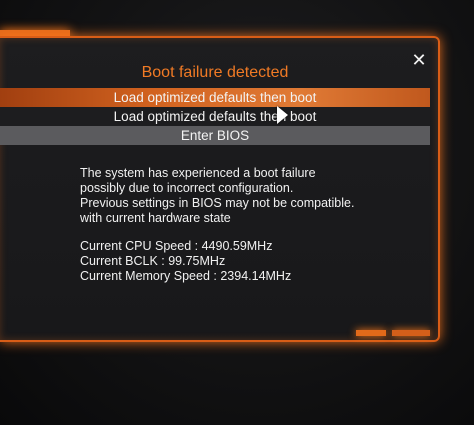 The image size is (474, 425). I want to click on bclk: Current BCLK : 99.75MHz, so click(153, 261).